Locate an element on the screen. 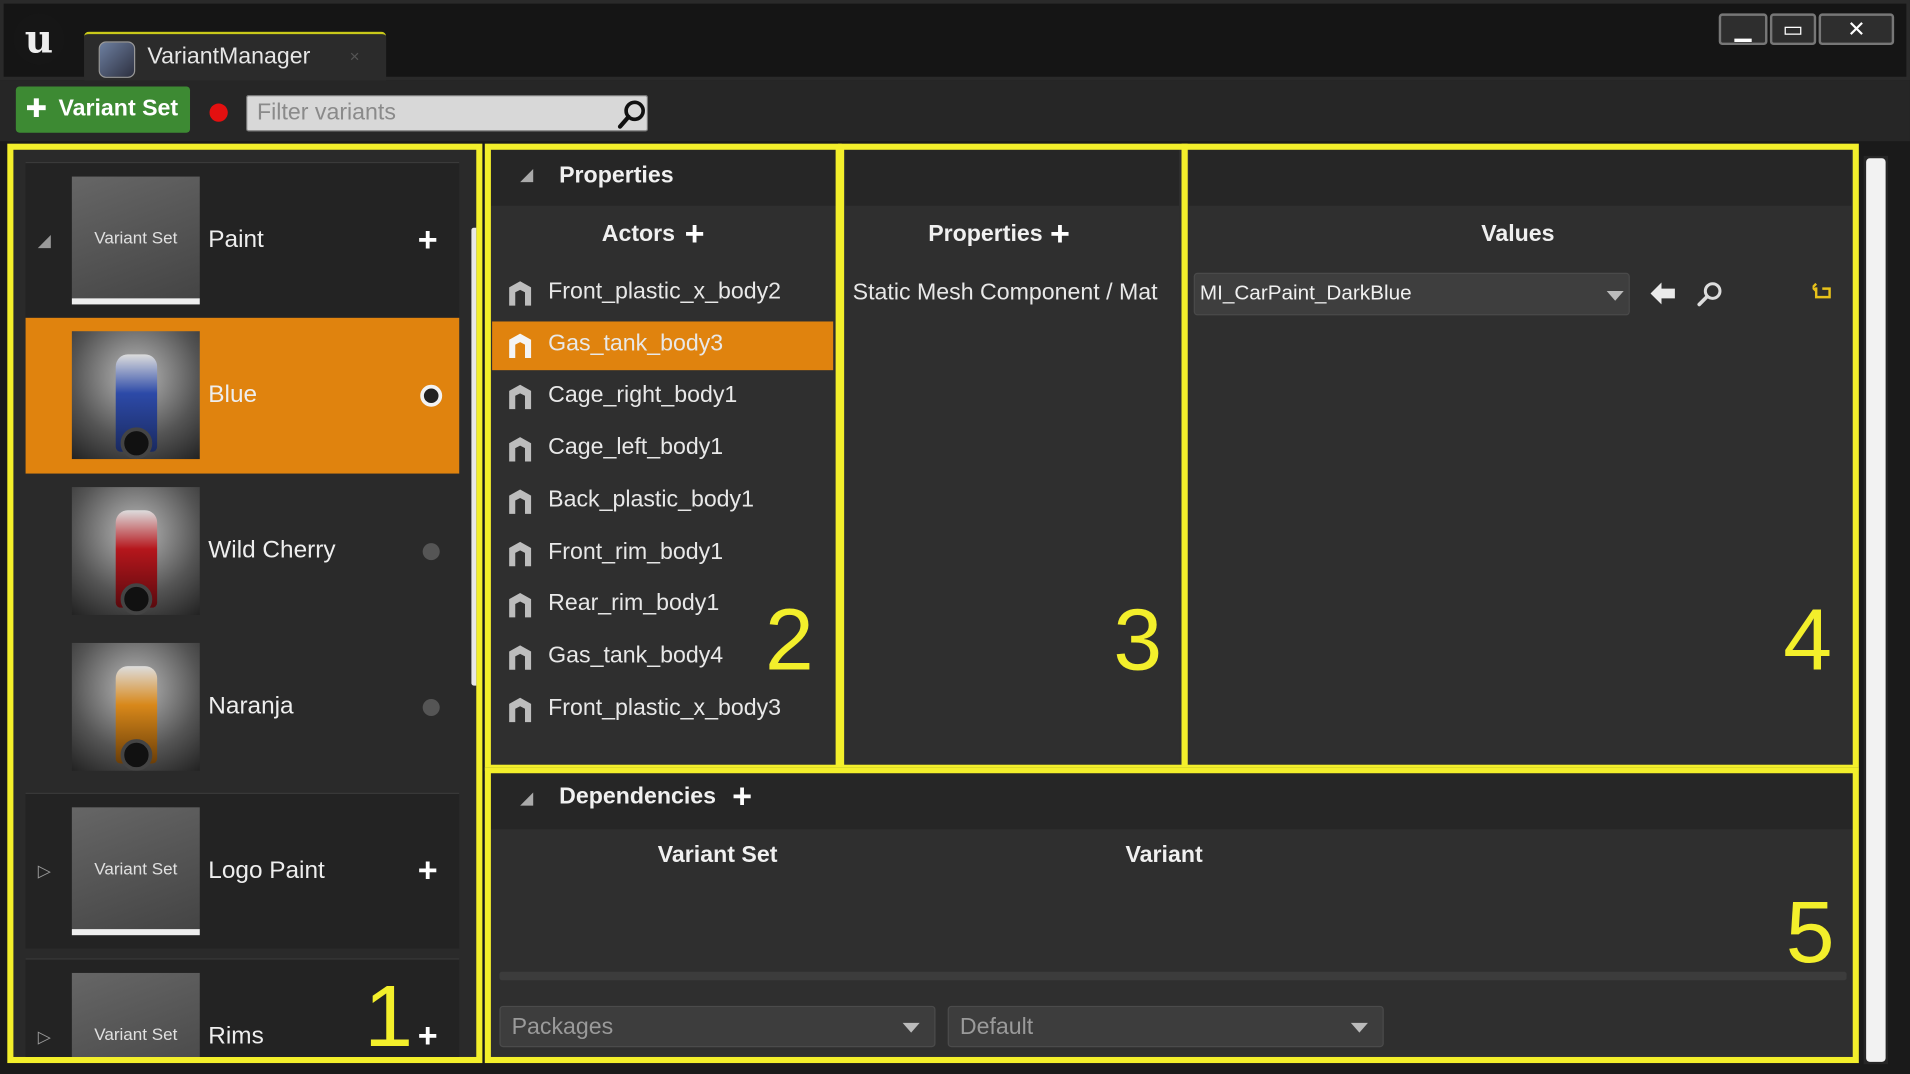 The height and width of the screenshot is (1074, 1910). callout-4: 4 is located at coordinates (1808, 640).